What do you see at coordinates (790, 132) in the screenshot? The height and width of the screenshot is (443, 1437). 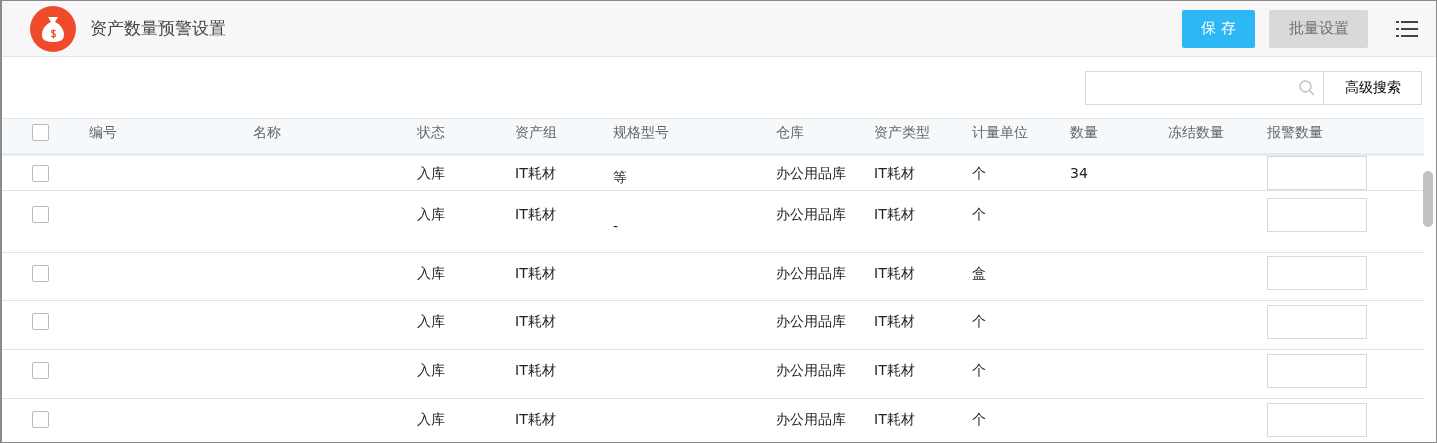 I see `column-header: 仓库` at bounding box center [790, 132].